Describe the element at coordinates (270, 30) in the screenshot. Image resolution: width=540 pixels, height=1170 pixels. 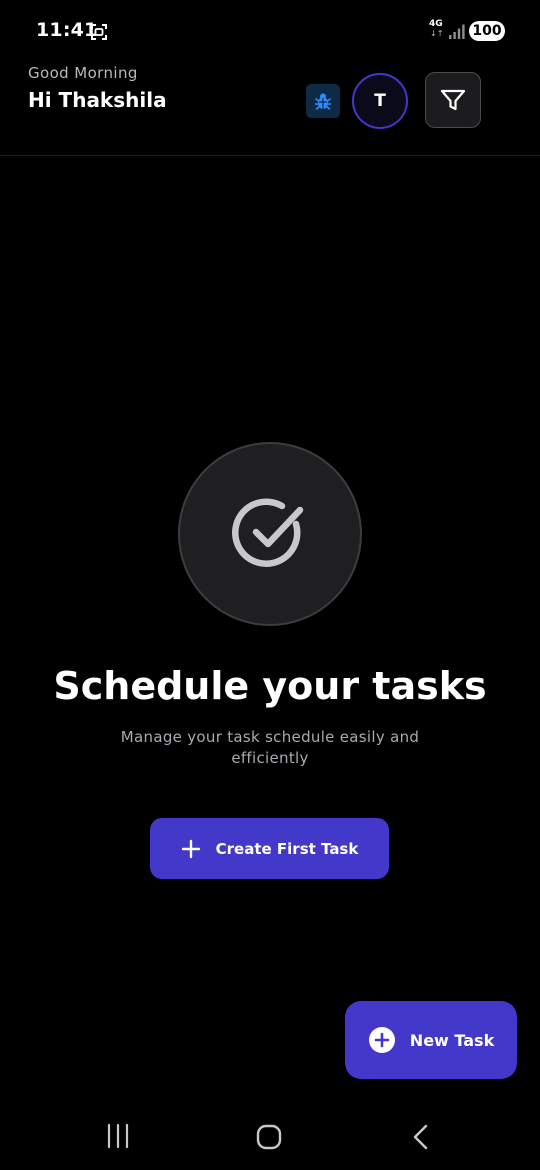
I see `status-bar: 11:41 4G ↓↑ 100` at that location.